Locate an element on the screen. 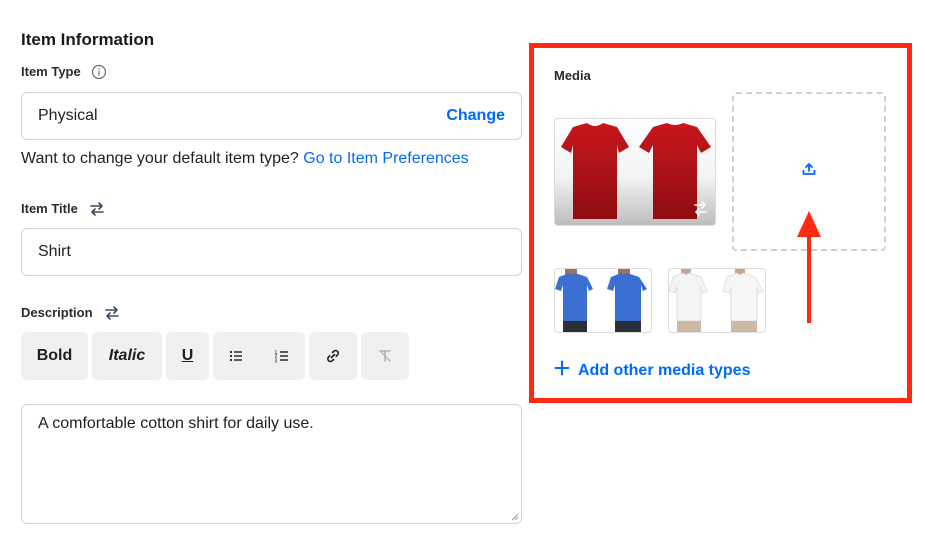  item-type-value: Physical is located at coordinates (68, 115).